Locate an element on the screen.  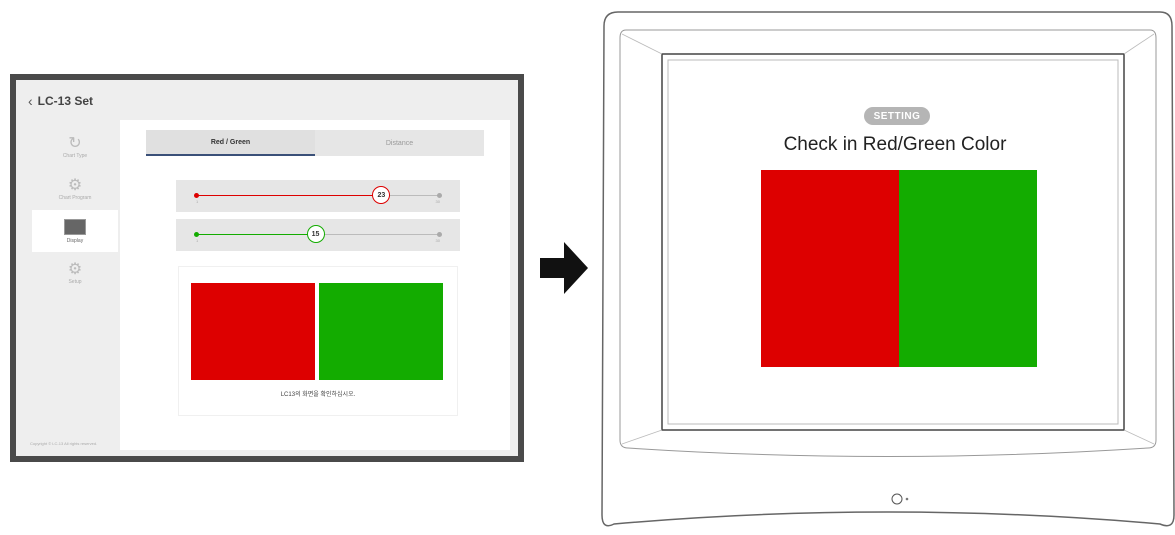
green-slider-fill is located at coordinates (256, 234).